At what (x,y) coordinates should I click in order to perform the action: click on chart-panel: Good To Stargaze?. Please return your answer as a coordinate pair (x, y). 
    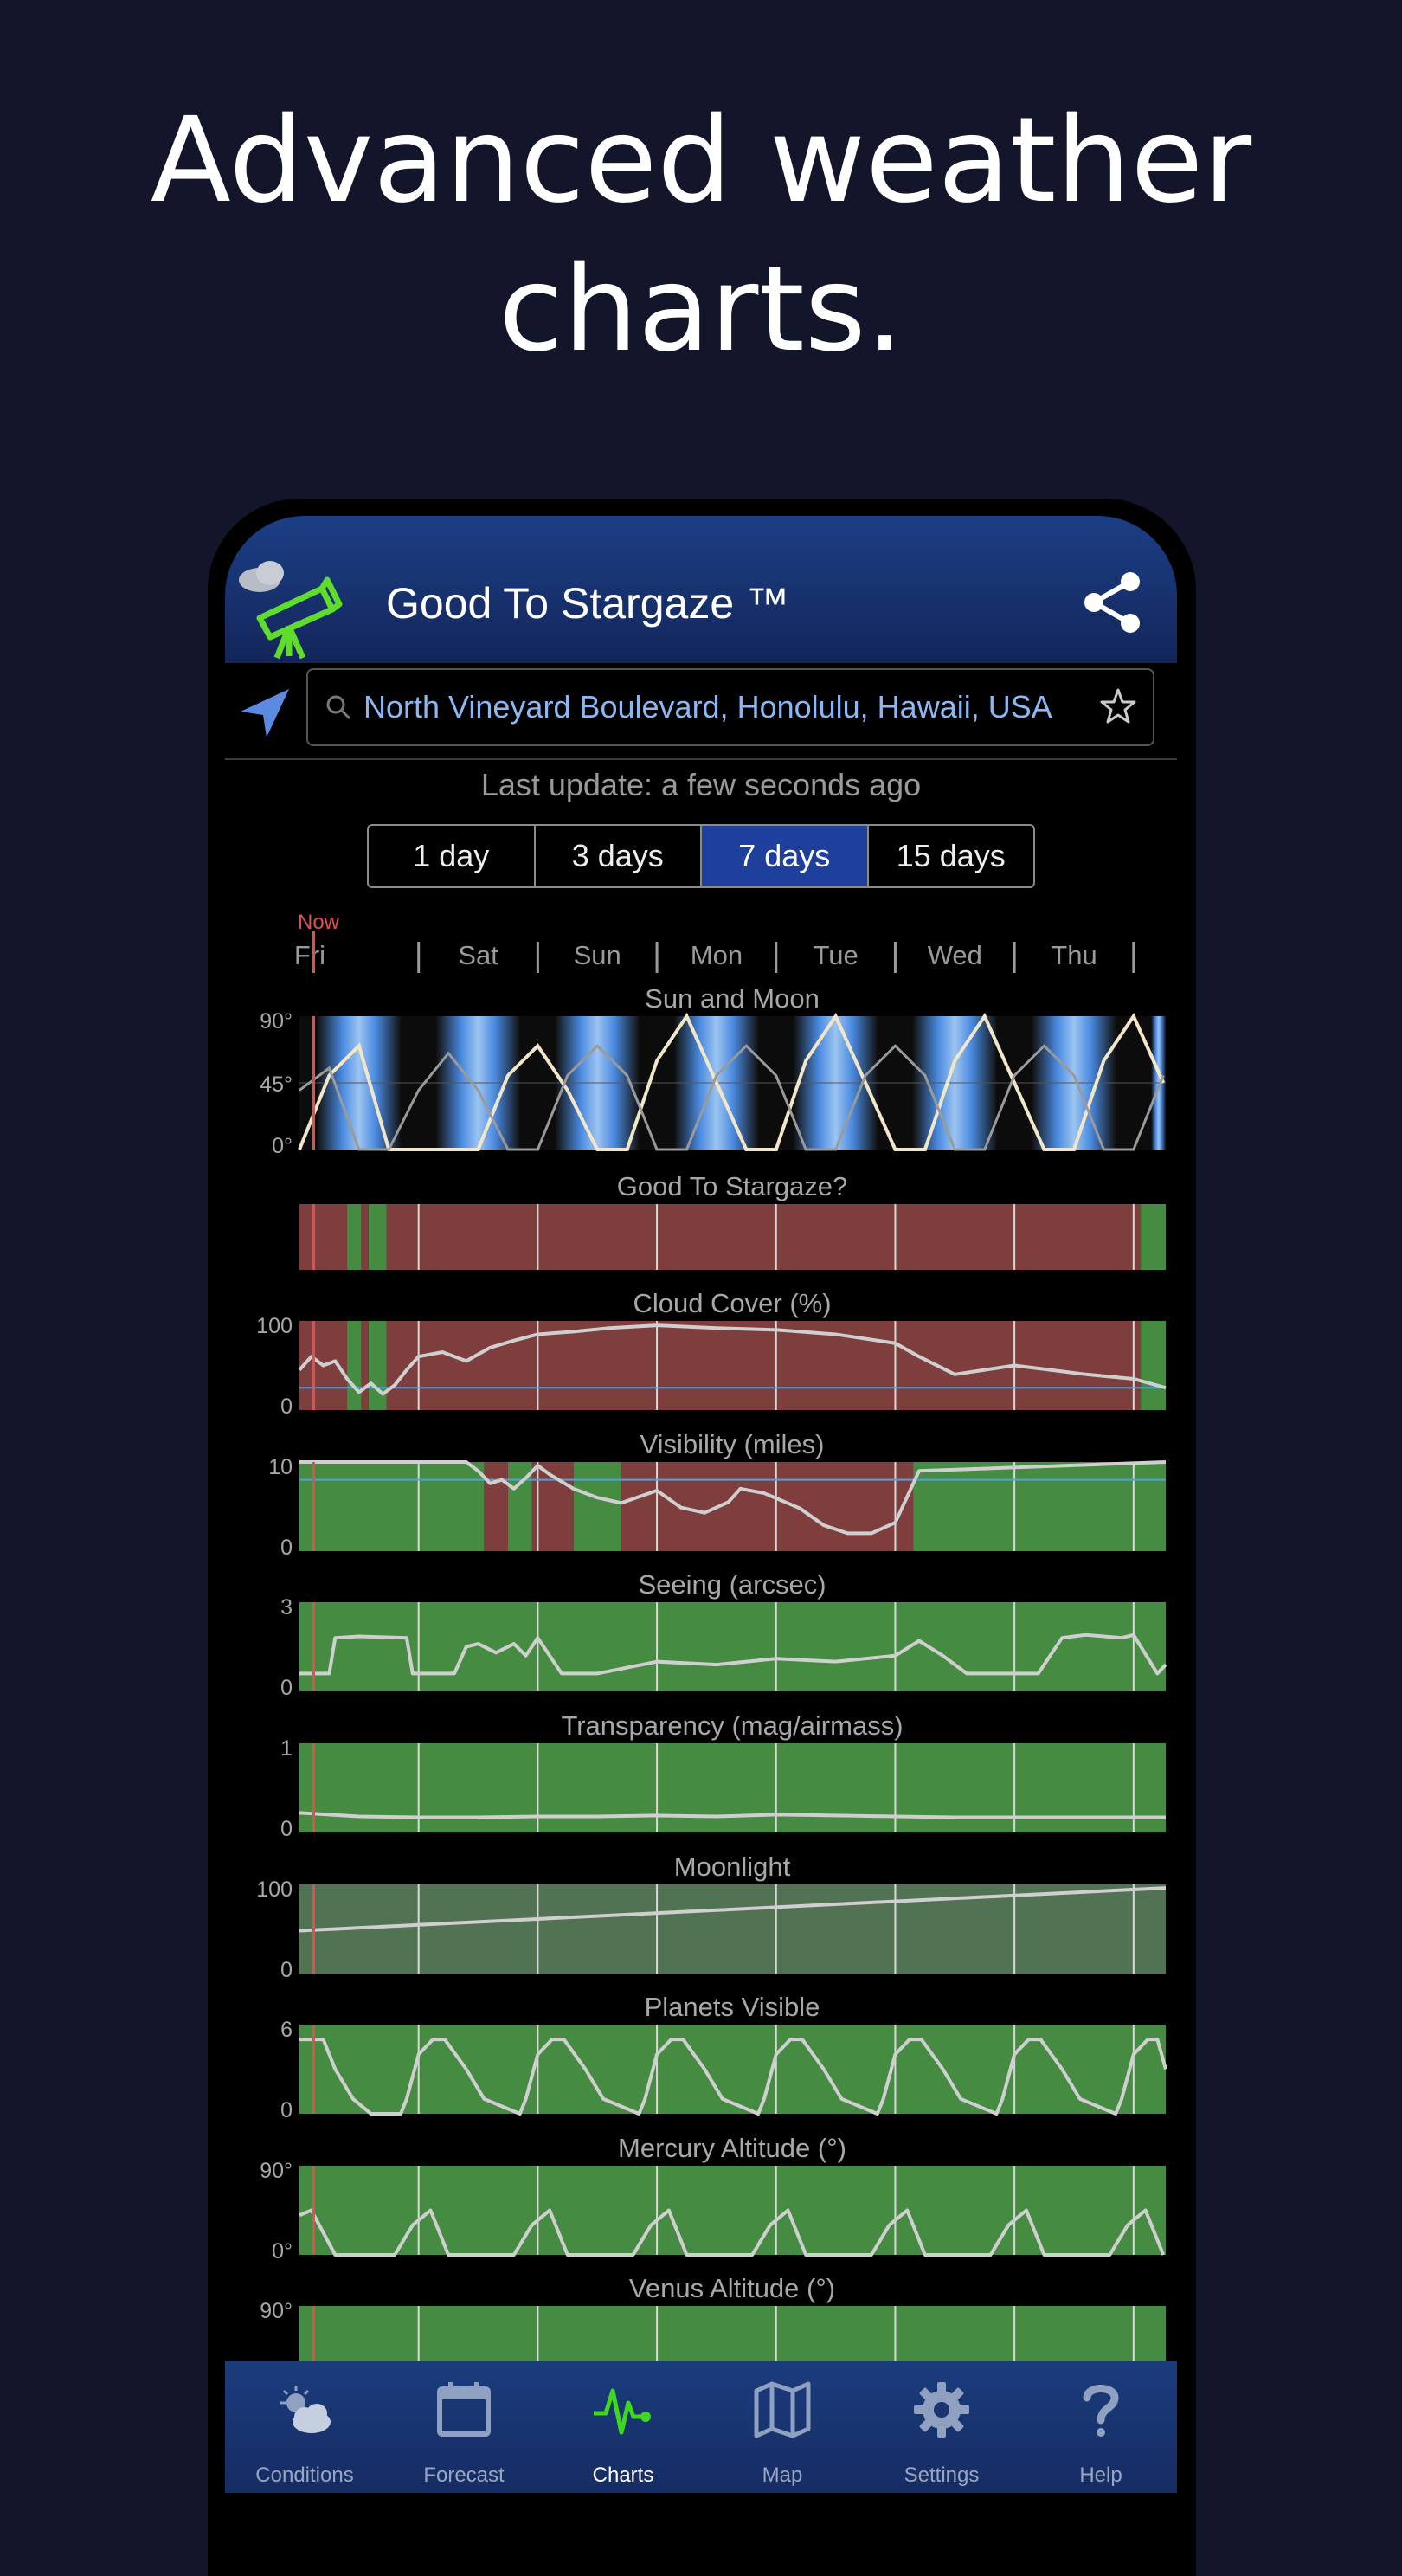
    Looking at the image, I should click on (732, 1220).